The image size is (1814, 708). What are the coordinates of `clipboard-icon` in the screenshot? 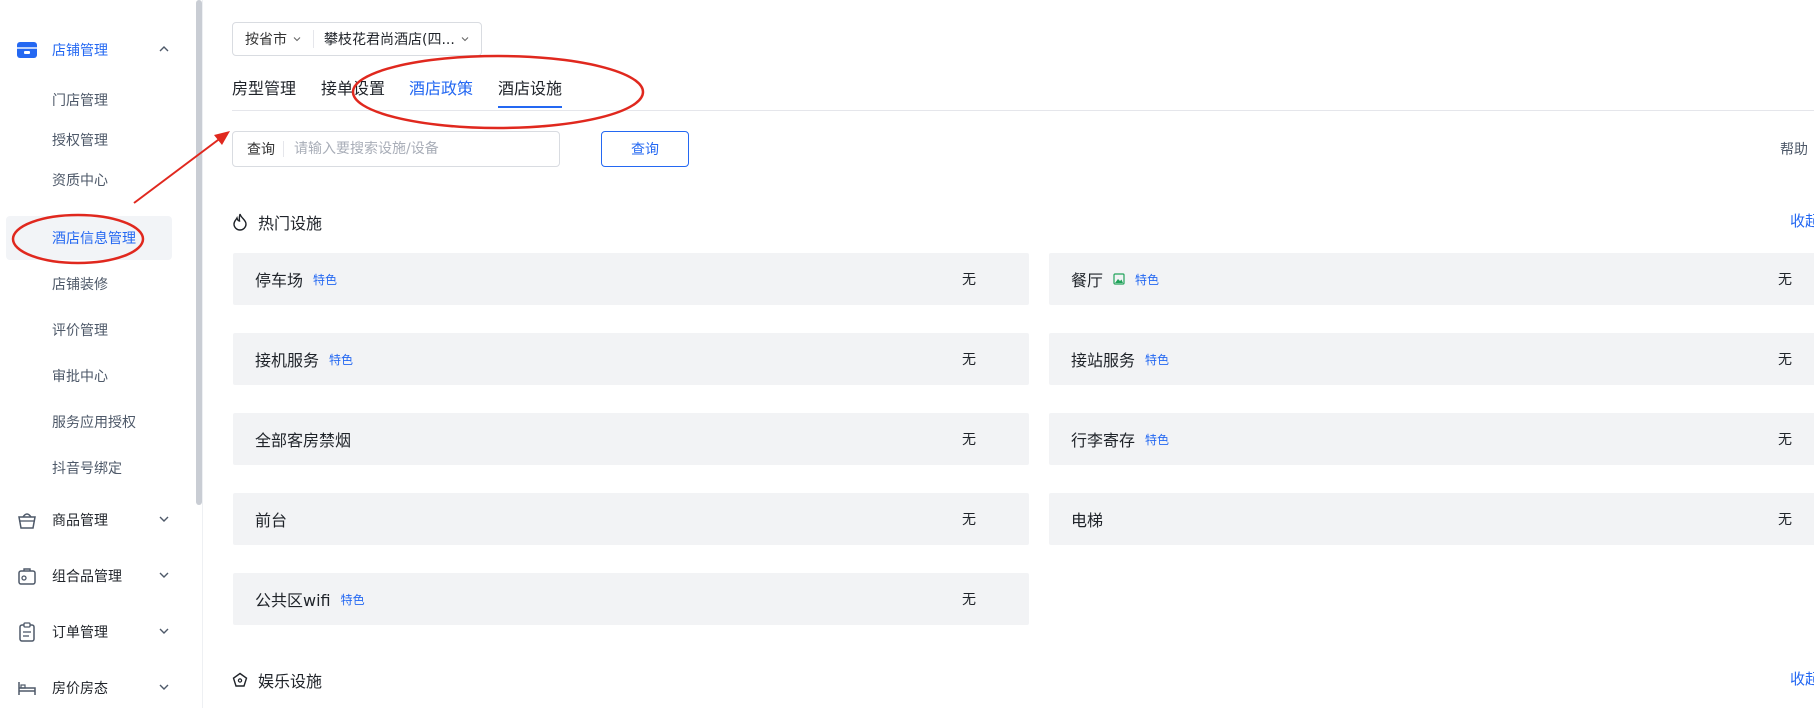 It's located at (27, 632).